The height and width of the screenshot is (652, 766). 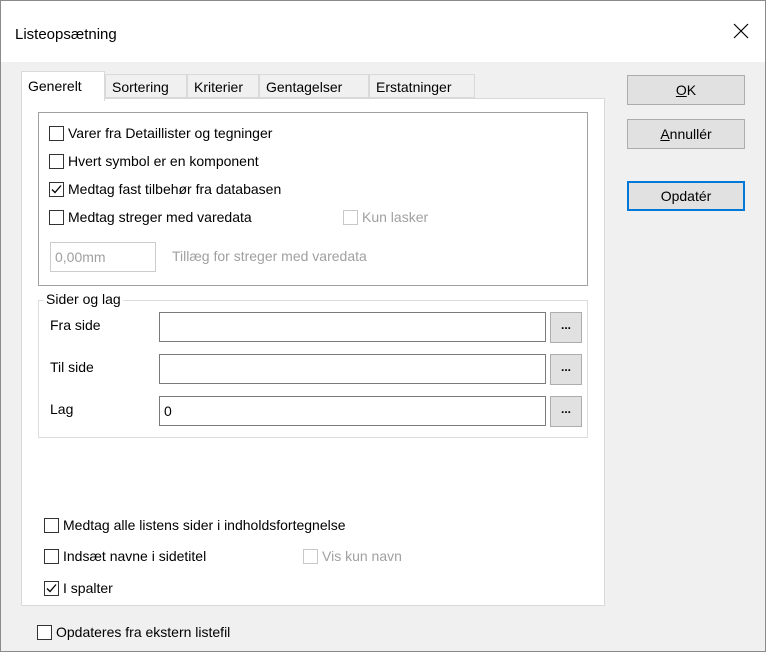 I want to click on group-legend: Sider og lag, so click(x=83, y=299).